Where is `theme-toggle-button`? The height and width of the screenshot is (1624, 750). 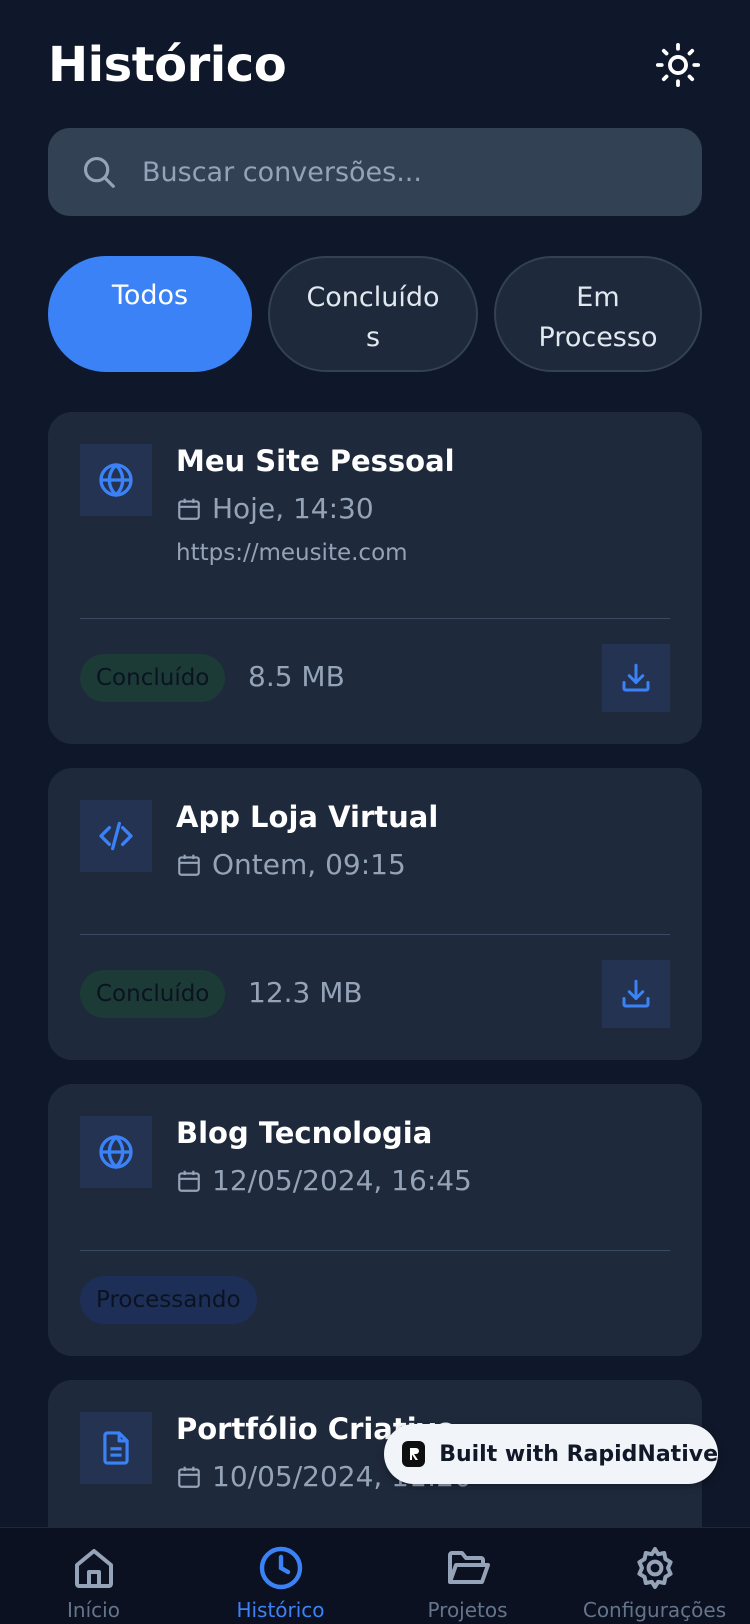 theme-toggle-button is located at coordinates (678, 65).